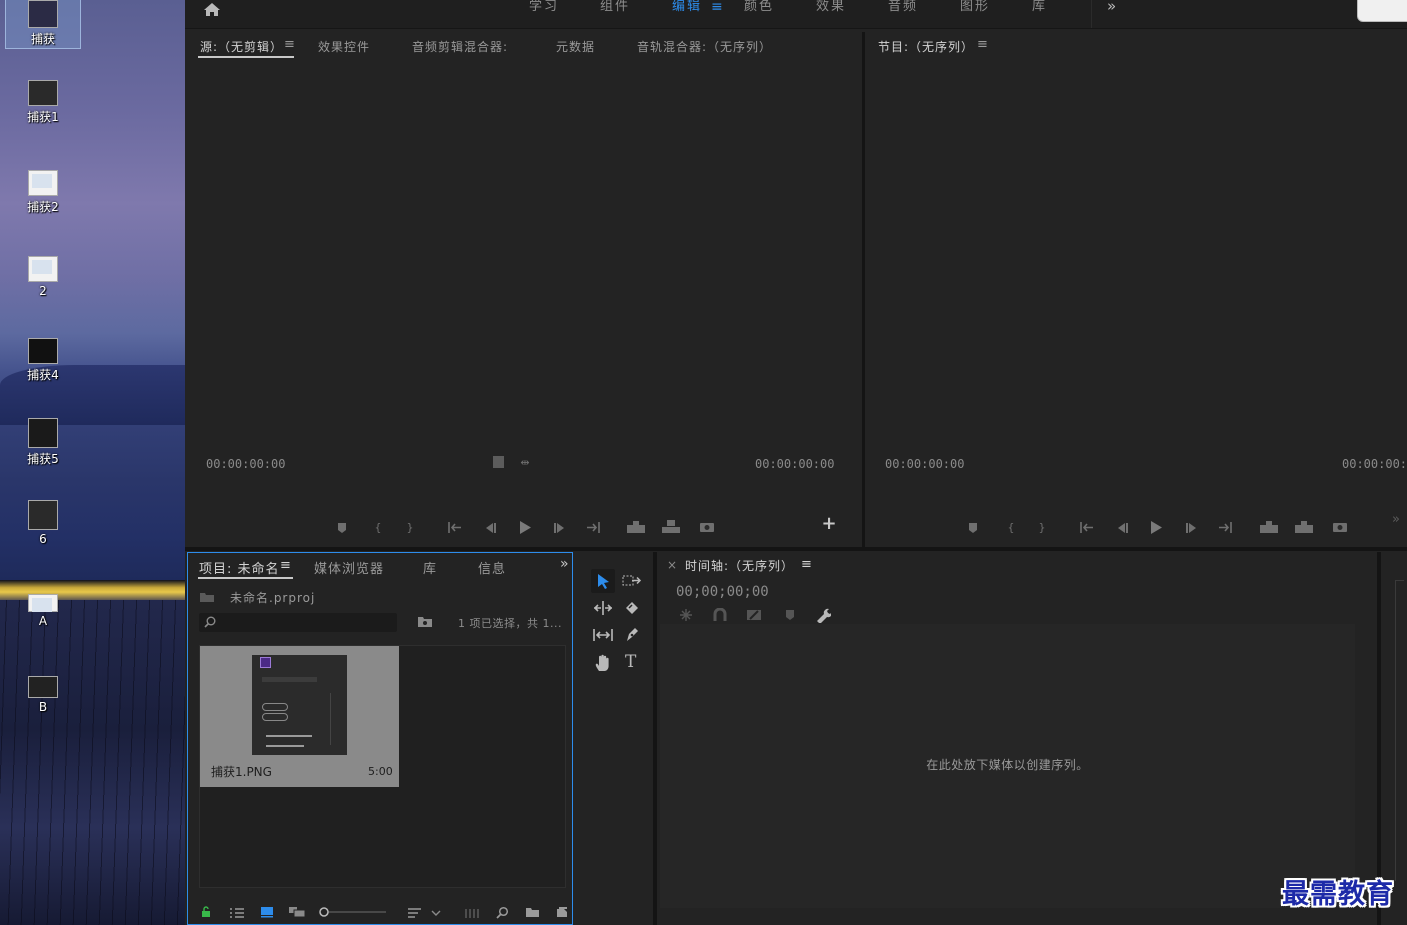 This screenshot has width=1407, height=925. What do you see at coordinates (353, 912) in the screenshot?
I see `zoom-slider` at bounding box center [353, 912].